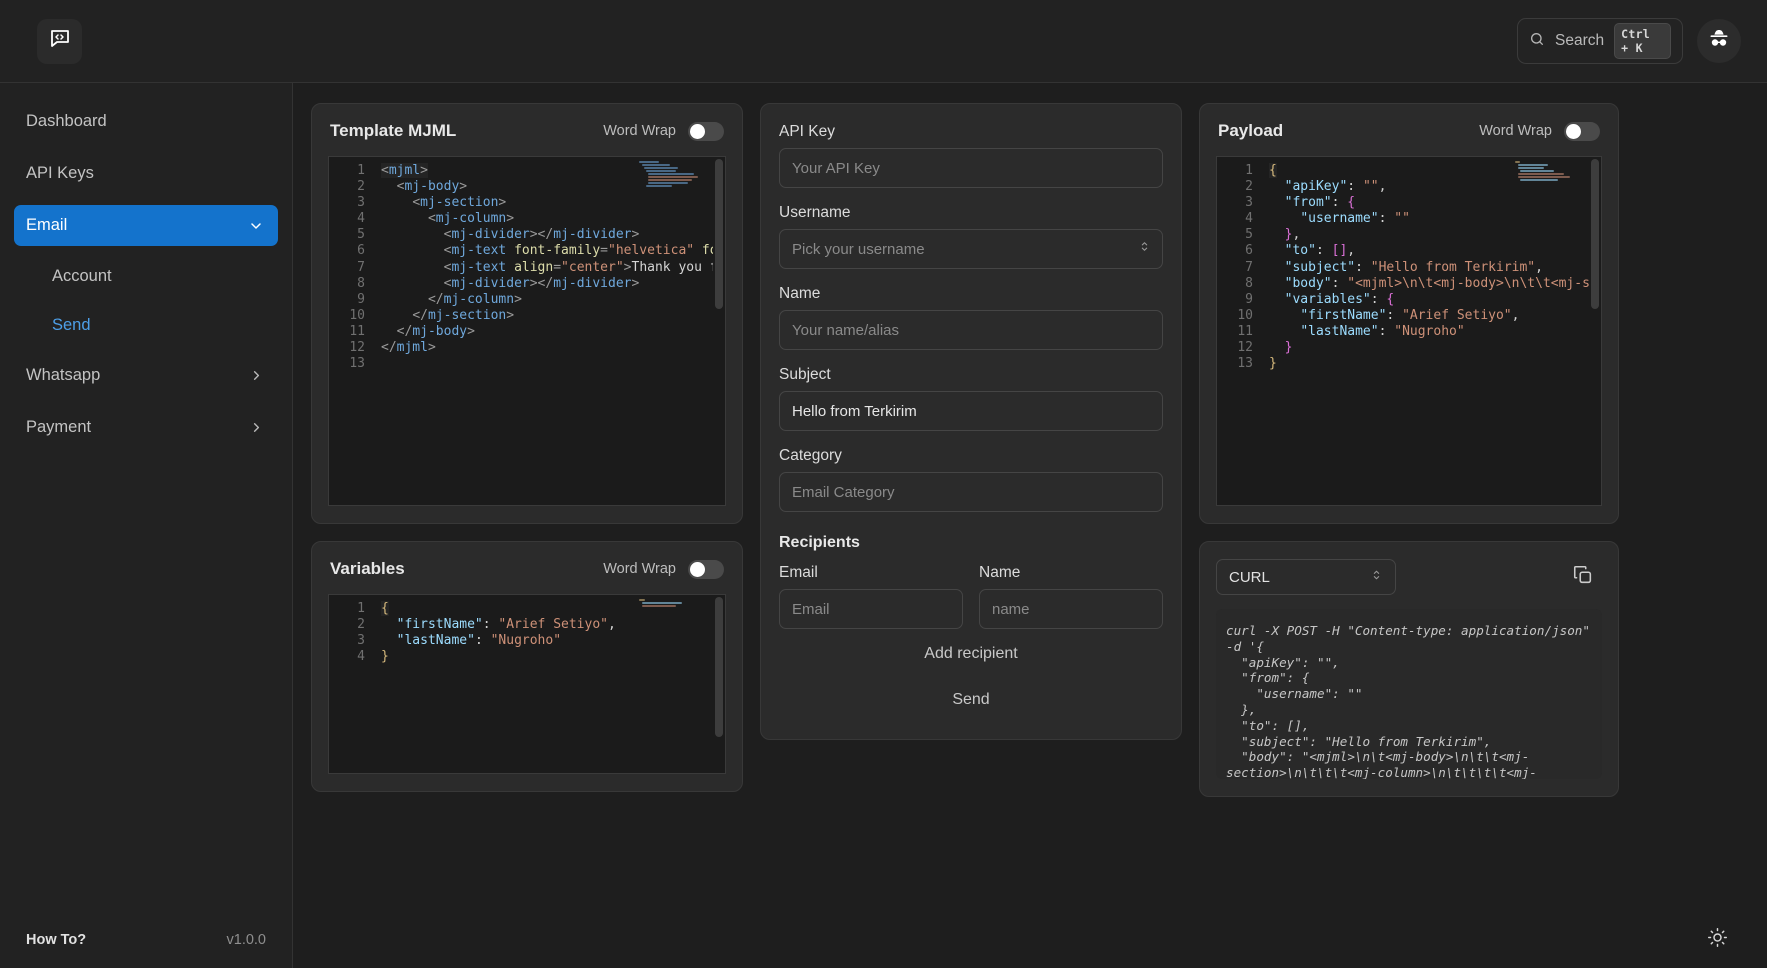 This screenshot has width=1767, height=968. I want to click on sidebar-item-email: Email, so click(146, 225).